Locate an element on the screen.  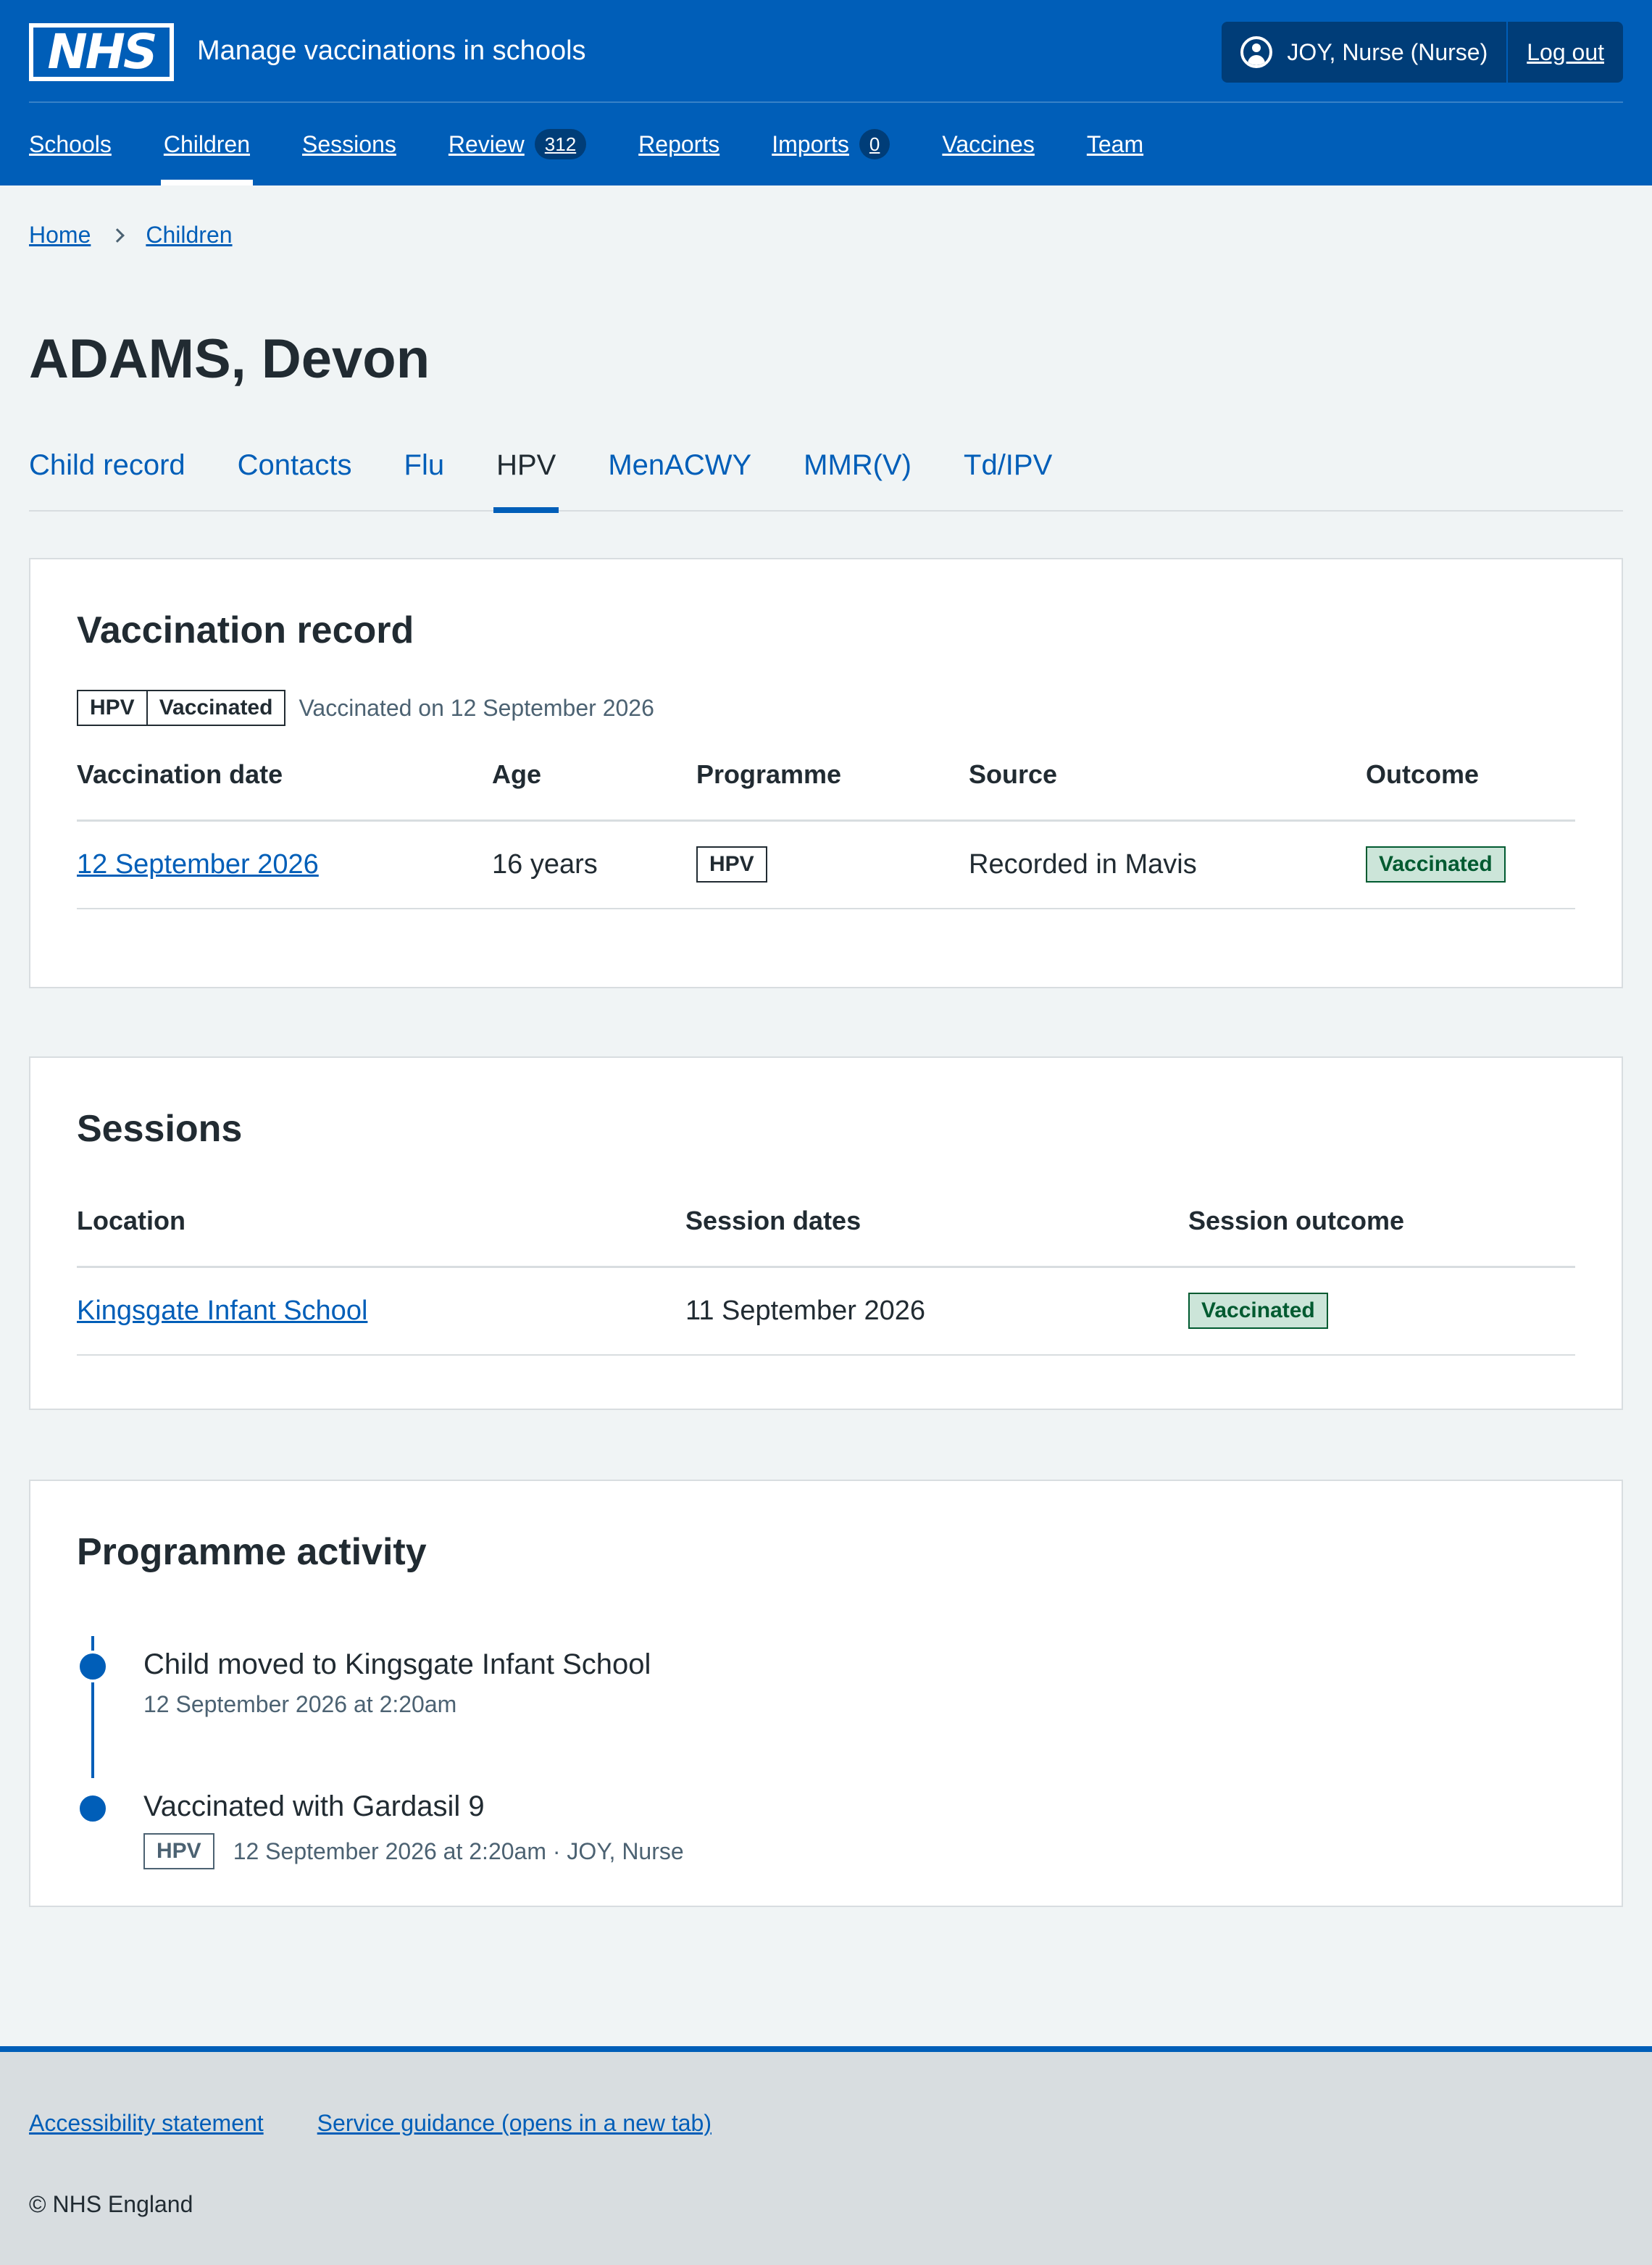
footer-link-service-guidance: Service guidance (opens in a new tab) is located at coordinates (514, 2123).